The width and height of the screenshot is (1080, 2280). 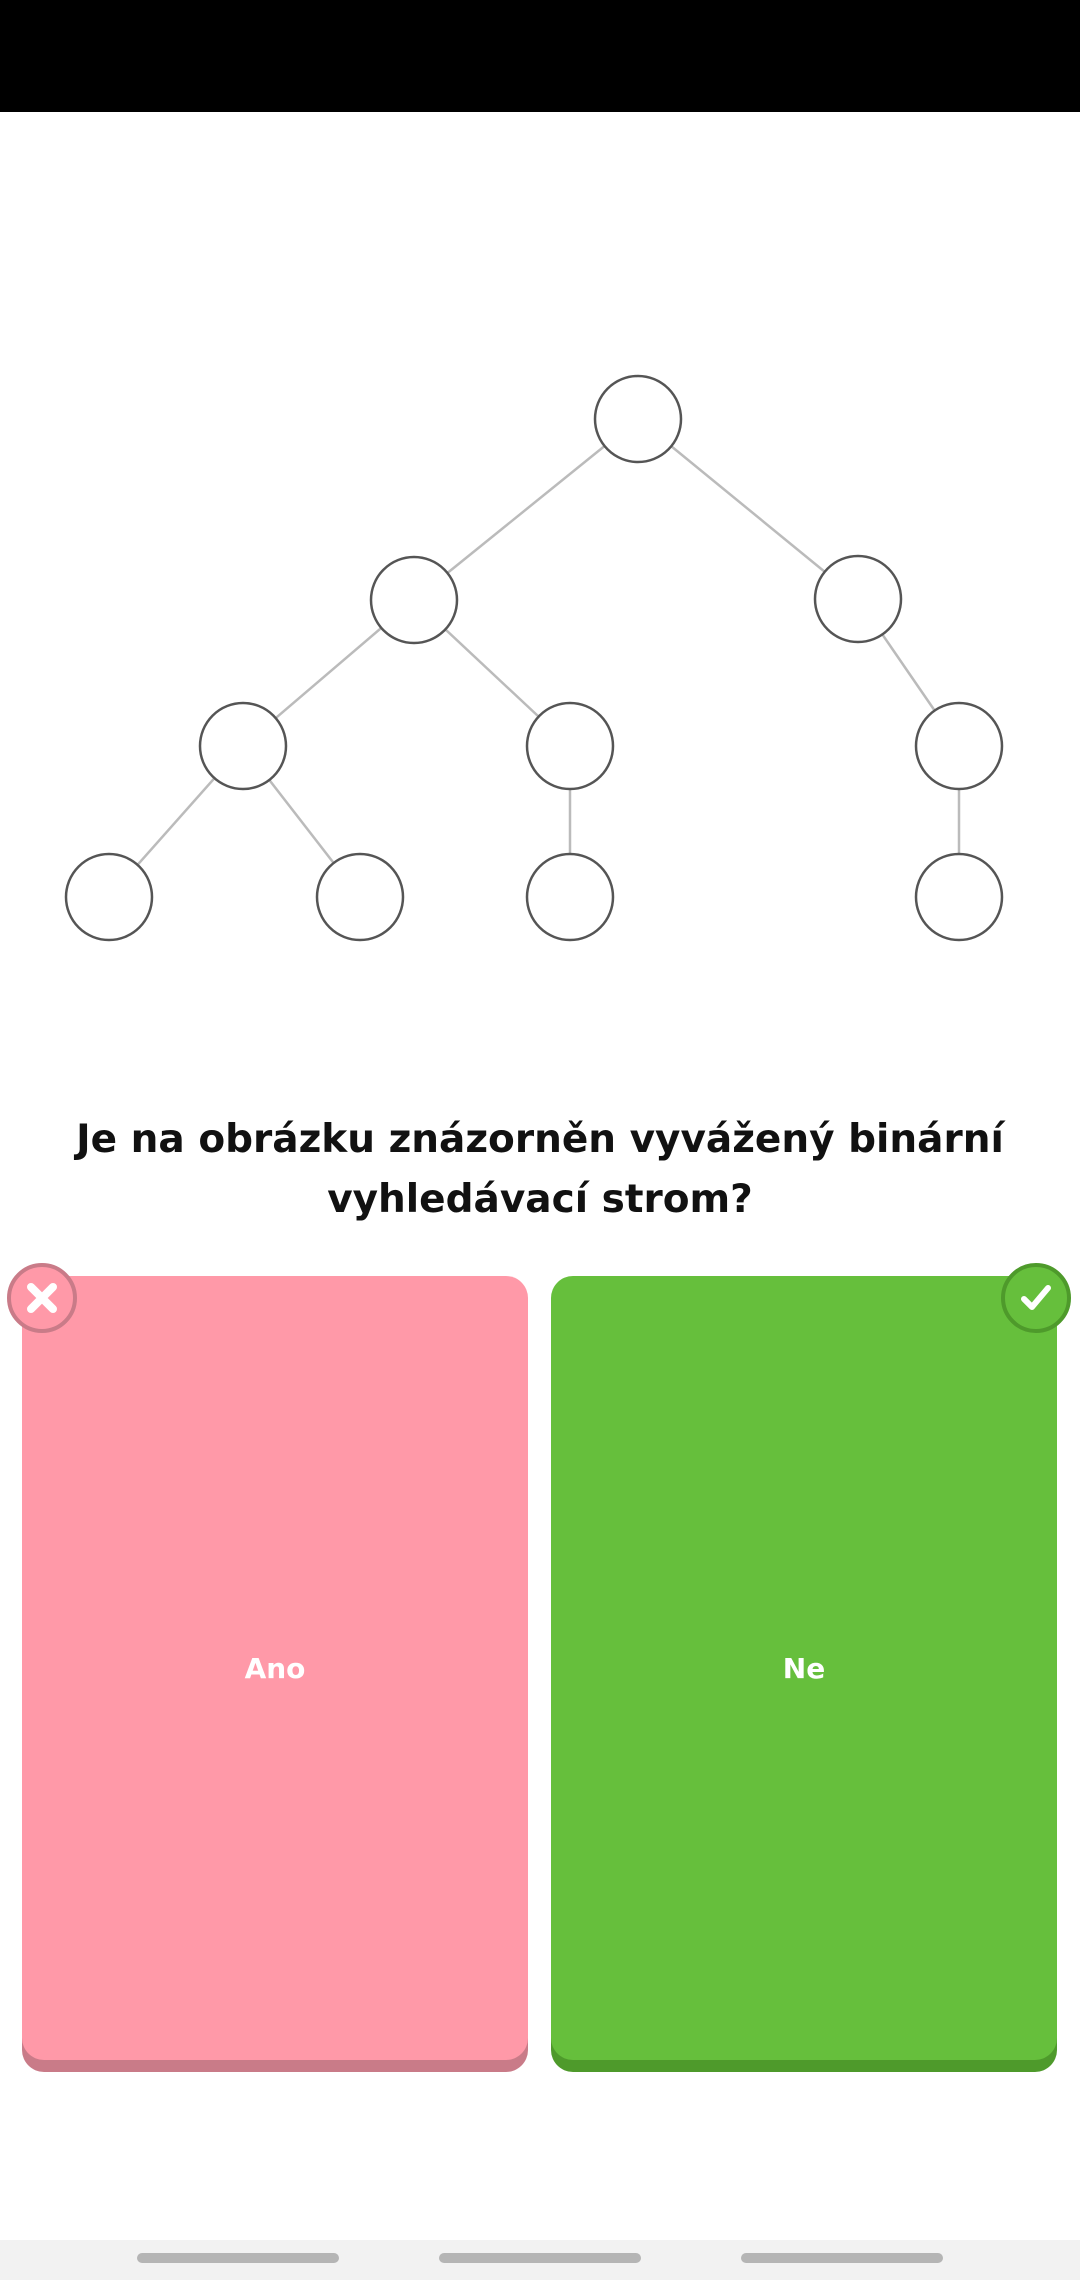 I want to click on answer-label: Ano, so click(x=275, y=1668).